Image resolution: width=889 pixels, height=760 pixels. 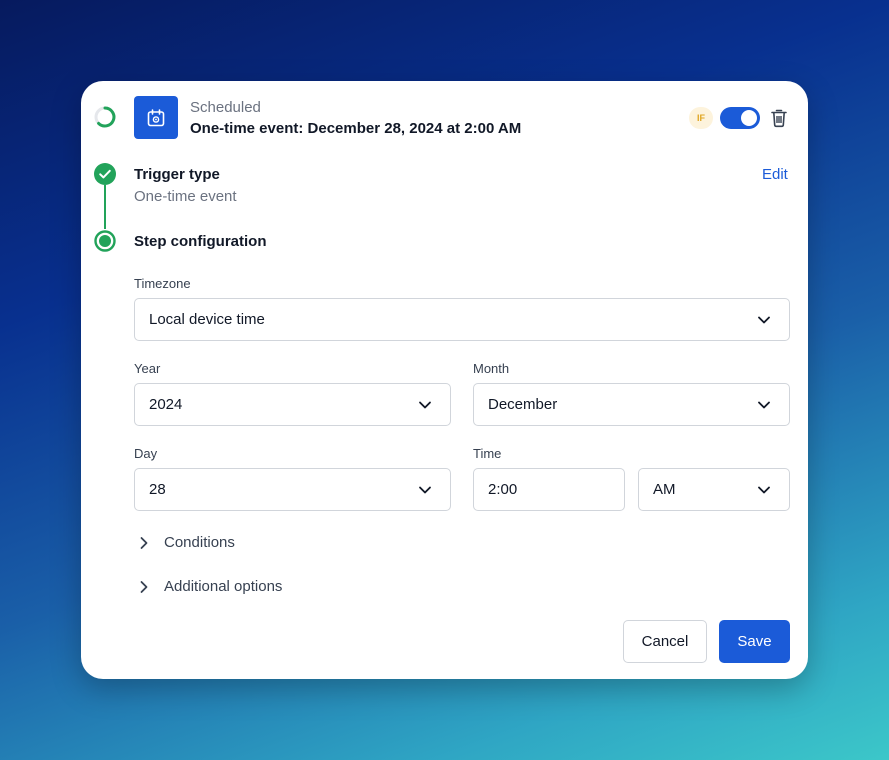 What do you see at coordinates (779, 118) in the screenshot?
I see `trash-icon` at bounding box center [779, 118].